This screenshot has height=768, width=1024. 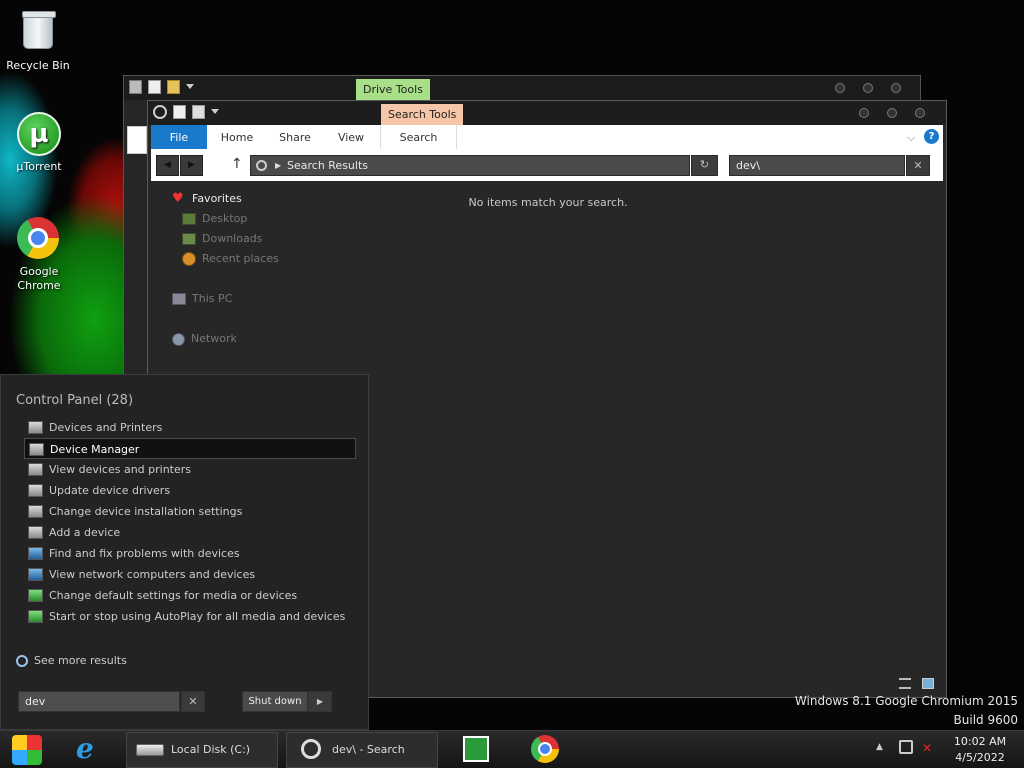 What do you see at coordinates (95, 449) in the screenshot?
I see `result-label: Device Manager` at bounding box center [95, 449].